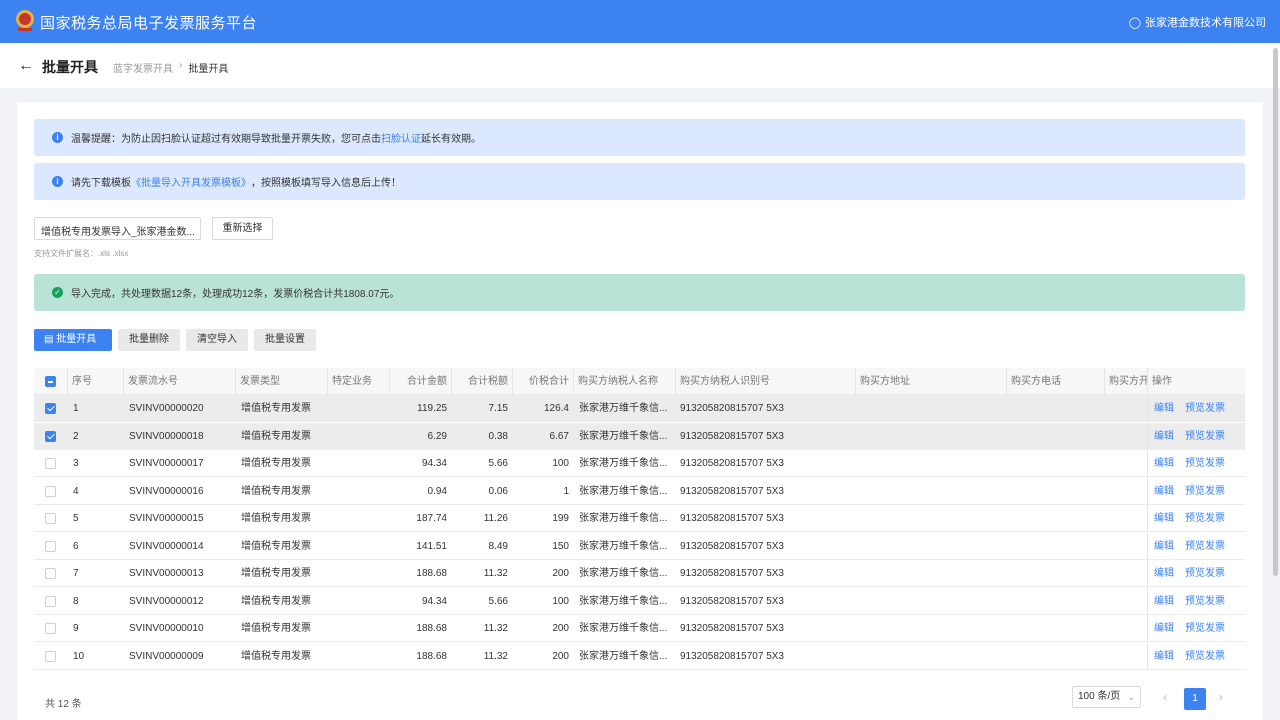 This screenshot has height=720, width=1280. Describe the element at coordinates (50, 381) in the screenshot. I see `select-all-checkbox` at that location.